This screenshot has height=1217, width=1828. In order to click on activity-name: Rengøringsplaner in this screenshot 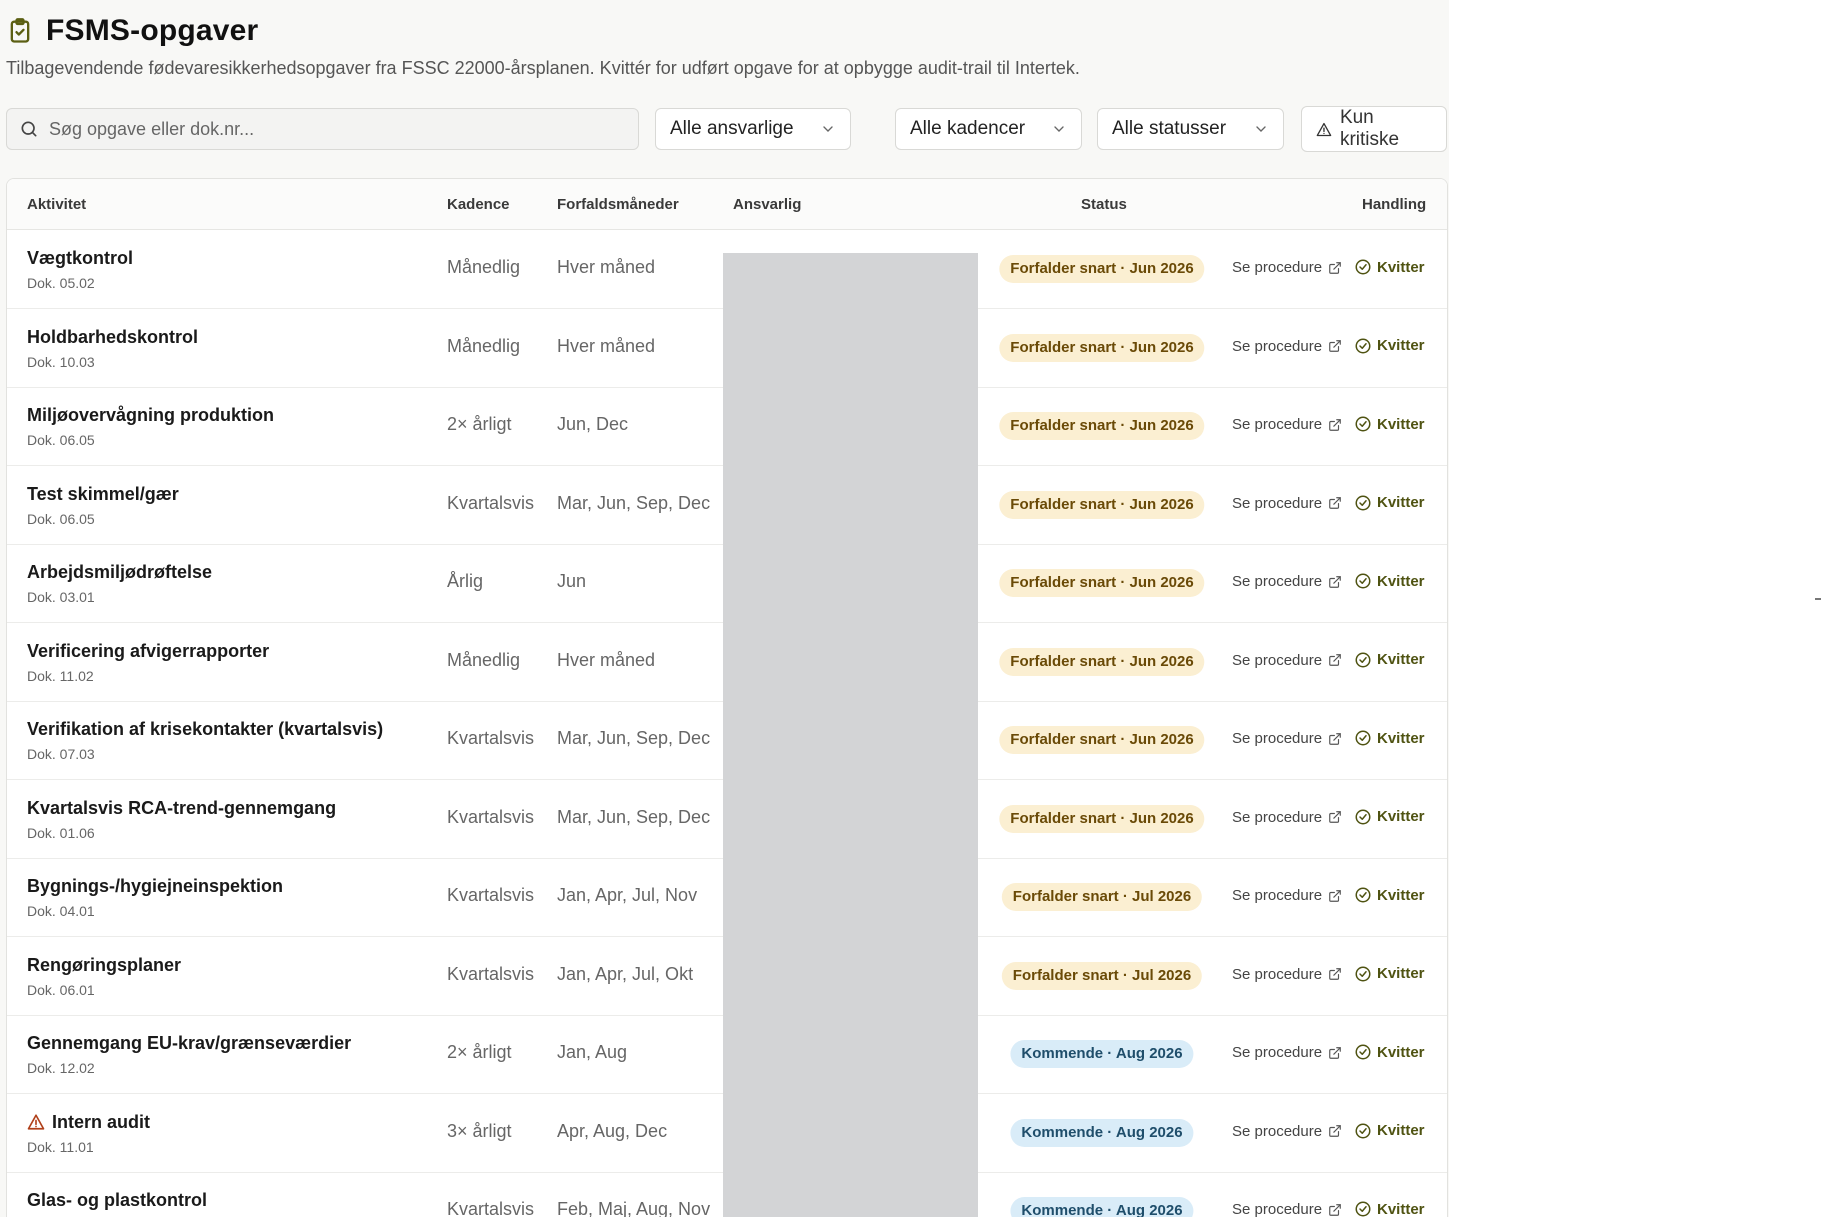, I will do `click(104, 965)`.